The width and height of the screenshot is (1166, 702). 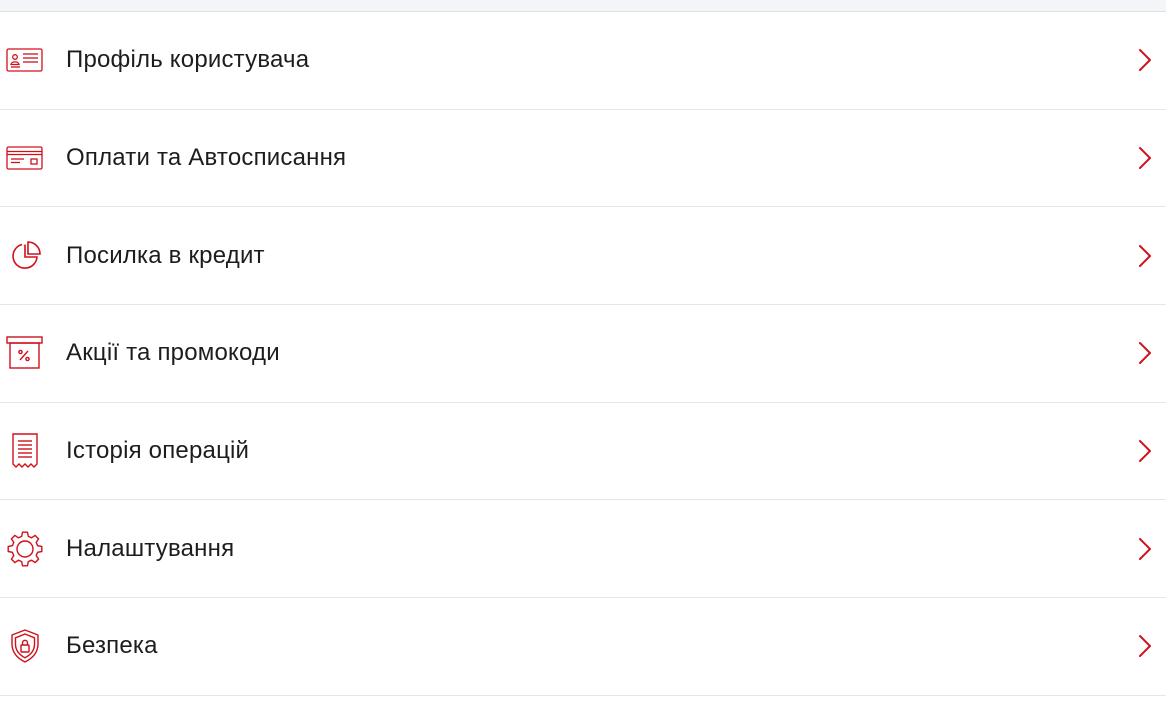 What do you see at coordinates (583, 61) in the screenshot?
I see `menu-item-profile: Профіль користувача` at bounding box center [583, 61].